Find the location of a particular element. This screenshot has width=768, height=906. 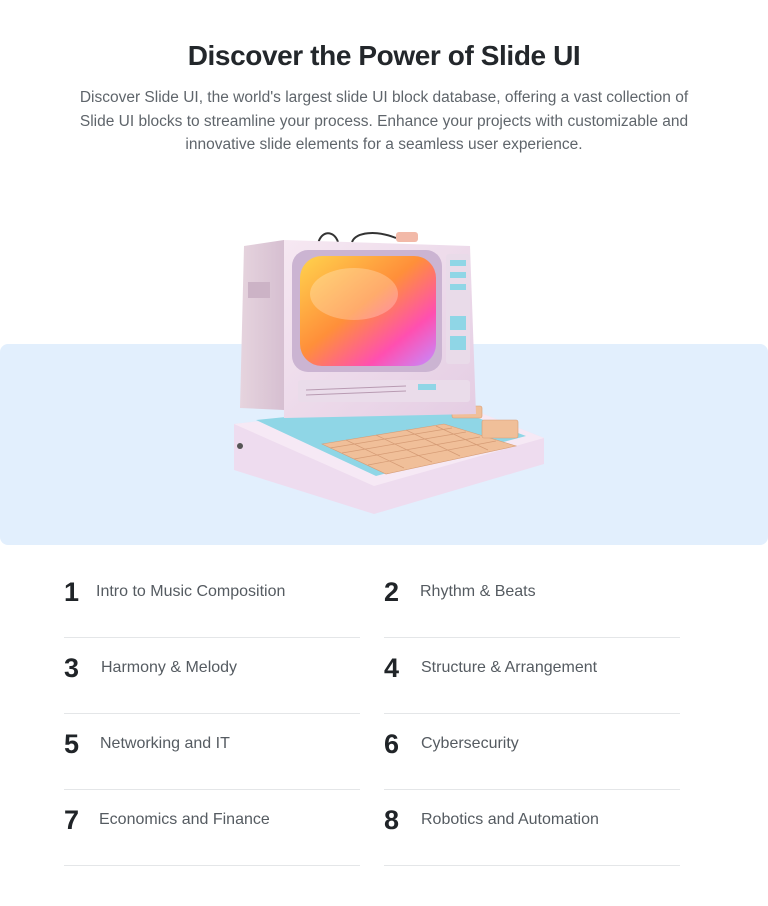

topic-label: Intro to Music Composition is located at coordinates (191, 591).